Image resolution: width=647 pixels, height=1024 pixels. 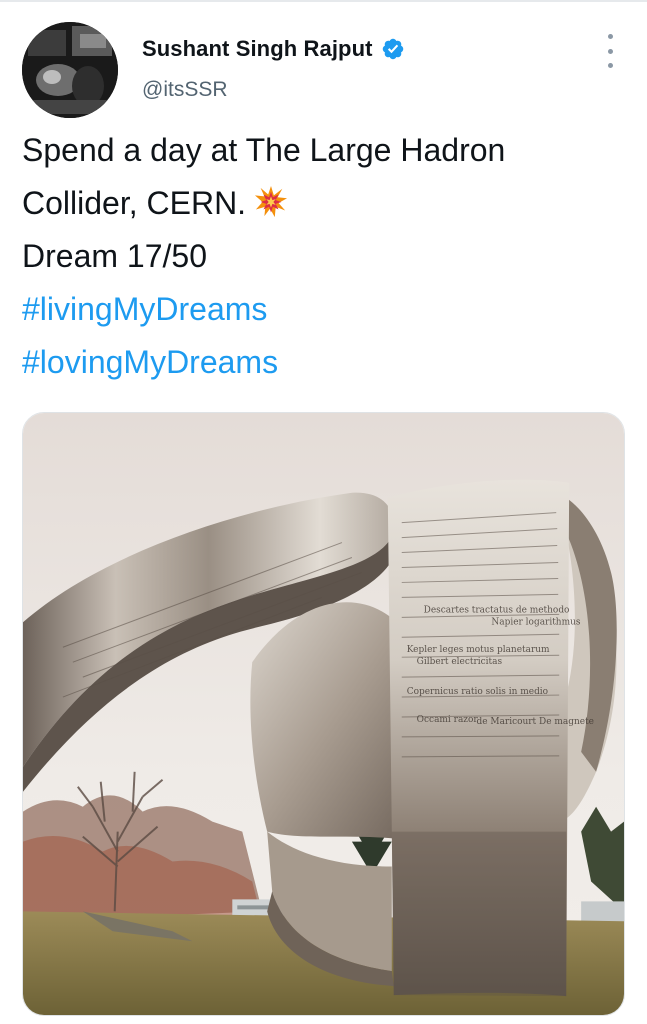 I want to click on collision-icon, so click(x=271, y=201).